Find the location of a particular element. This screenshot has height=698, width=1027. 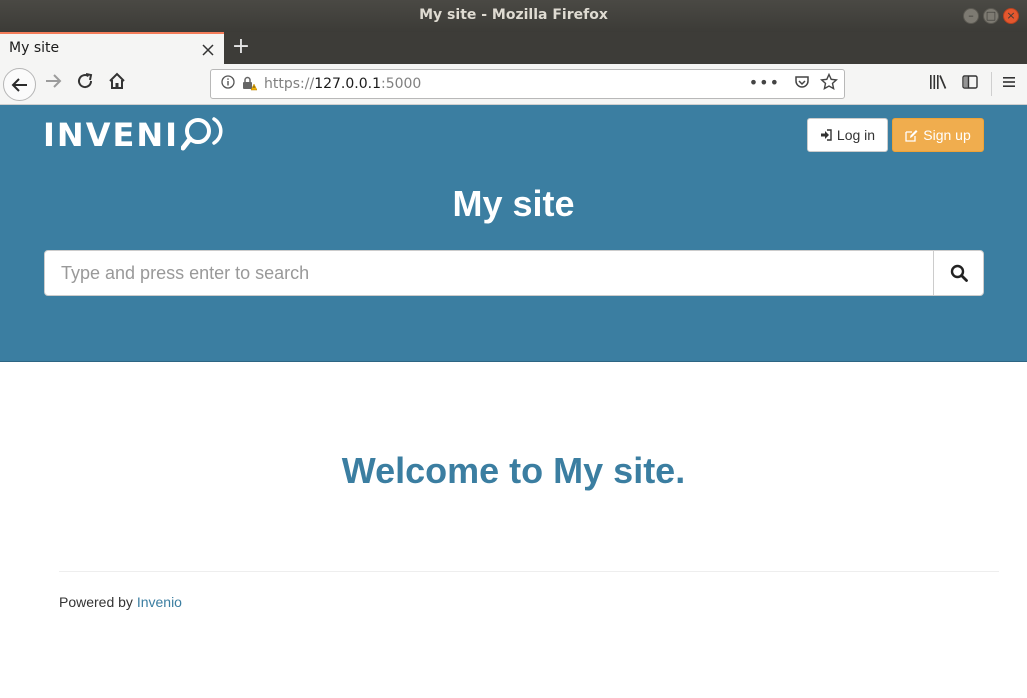

navigation-toolbar: https://127.0.0.1:5000 ••• is located at coordinates (513, 84).